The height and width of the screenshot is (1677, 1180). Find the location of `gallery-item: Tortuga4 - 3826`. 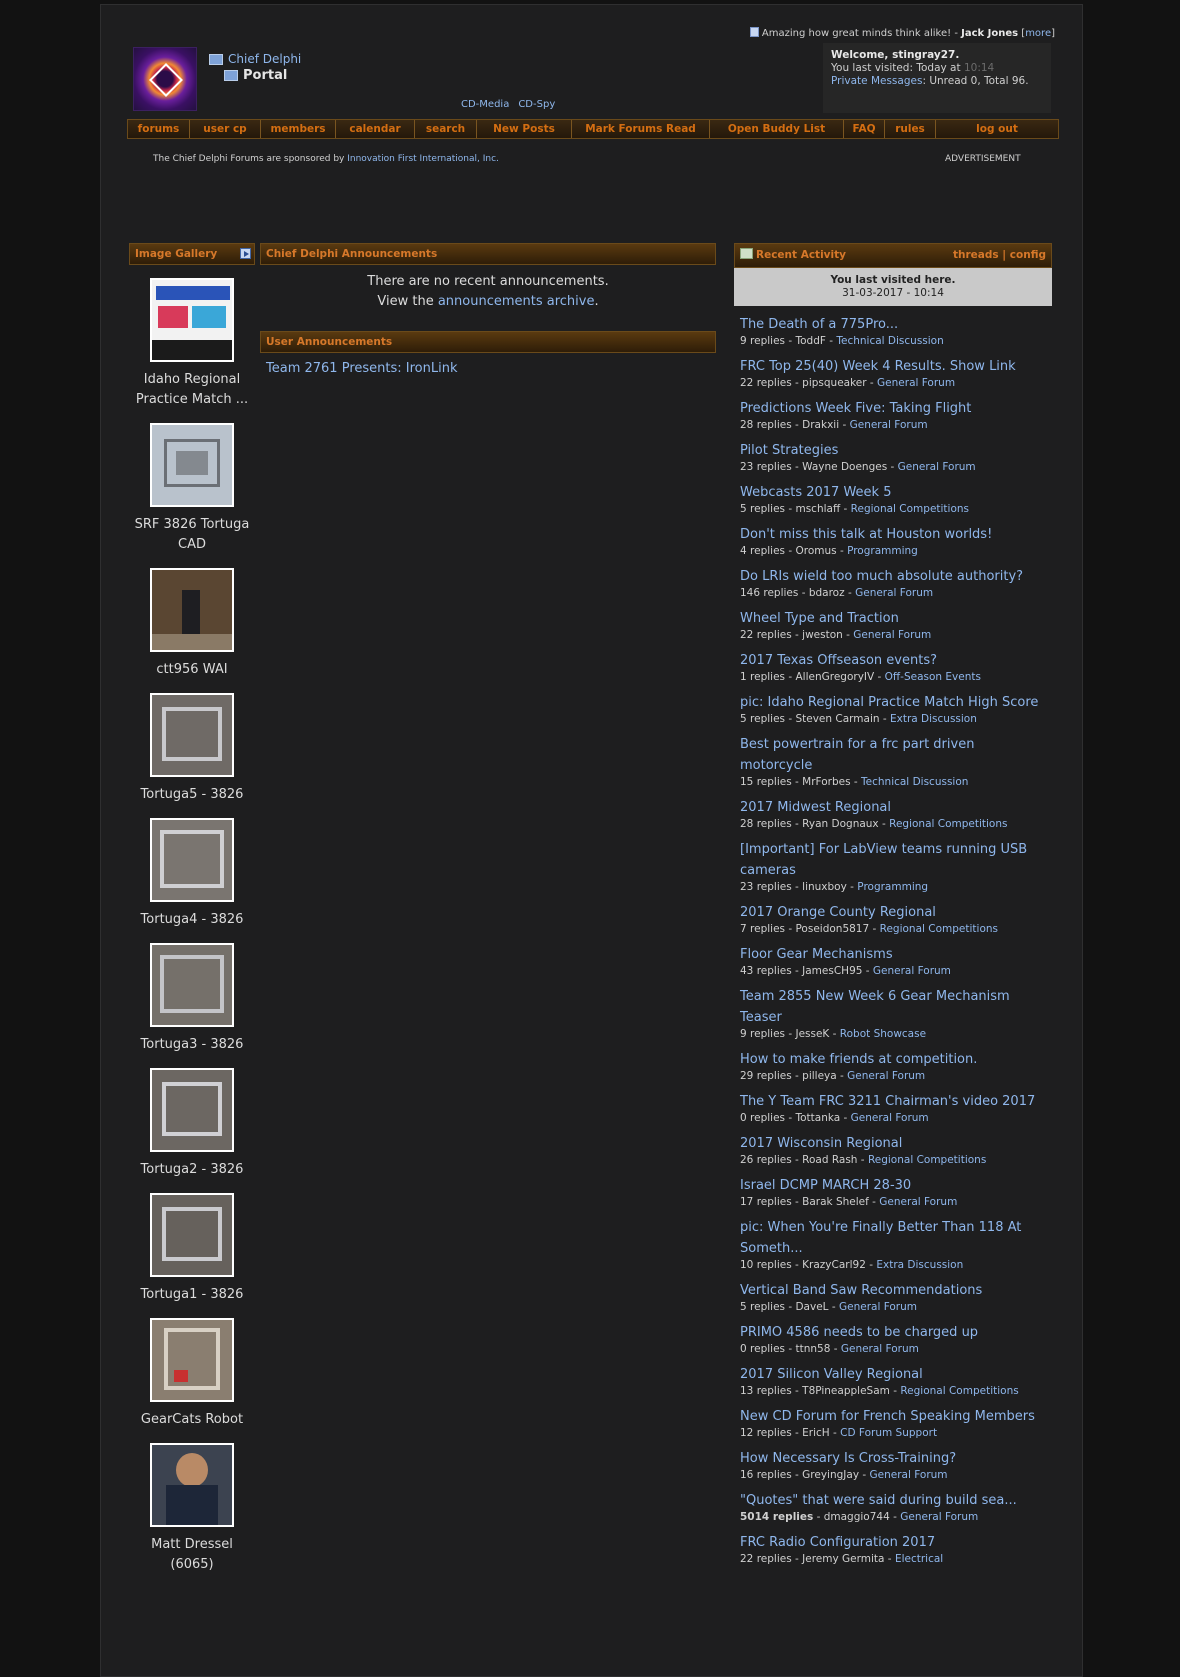

gallery-item: Tortuga4 - 3826 is located at coordinates (192, 874).